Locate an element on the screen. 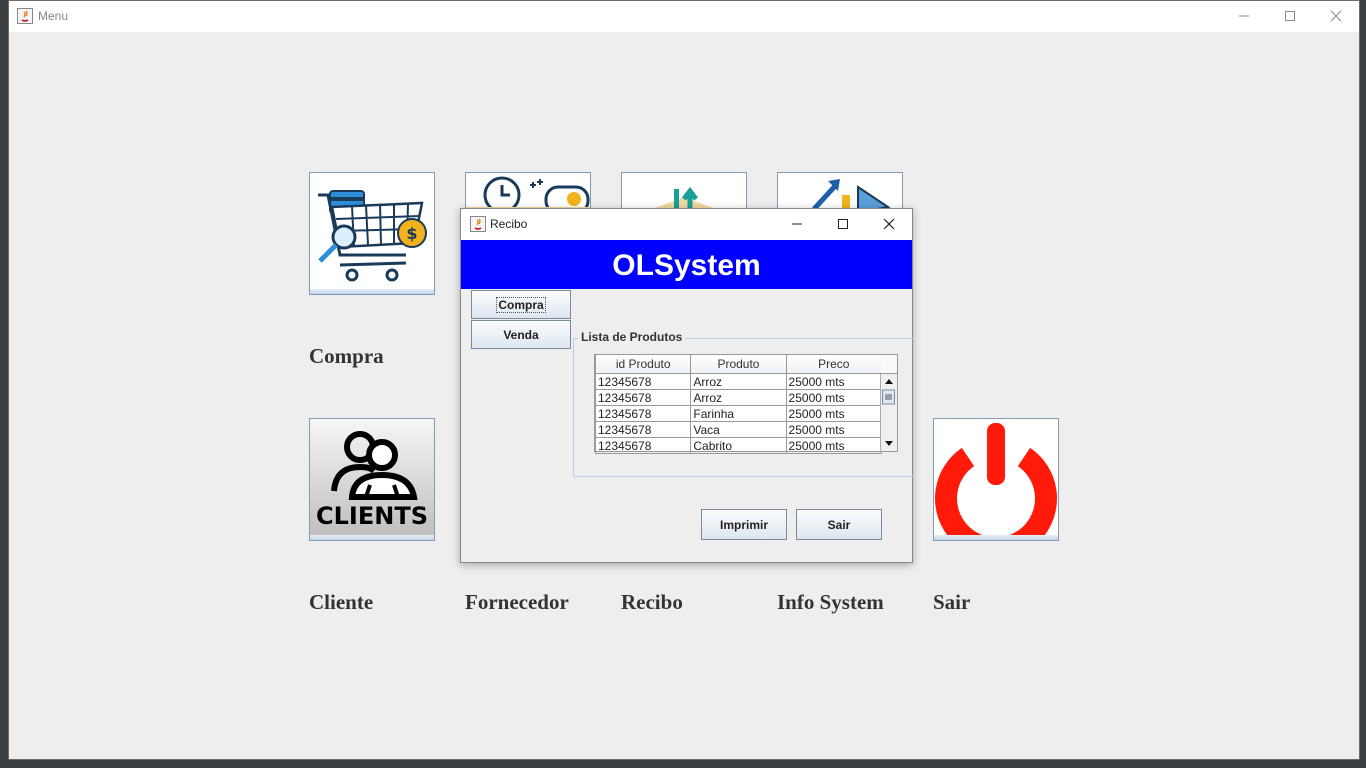 The height and width of the screenshot is (768, 1366). table-cell: Cabrito is located at coordinates (738, 445).